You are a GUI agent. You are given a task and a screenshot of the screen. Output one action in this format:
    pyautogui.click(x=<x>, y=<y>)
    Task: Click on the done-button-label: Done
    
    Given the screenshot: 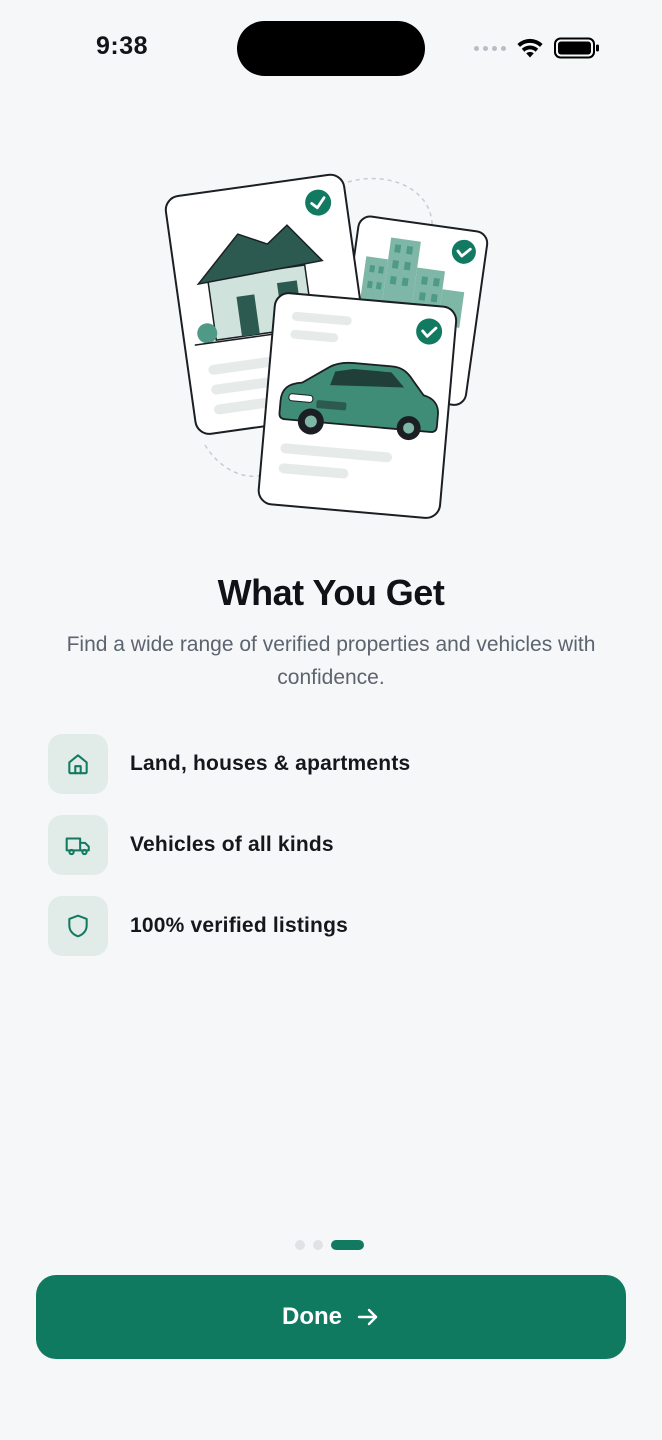 What is the action you would take?
    pyautogui.click(x=312, y=1316)
    